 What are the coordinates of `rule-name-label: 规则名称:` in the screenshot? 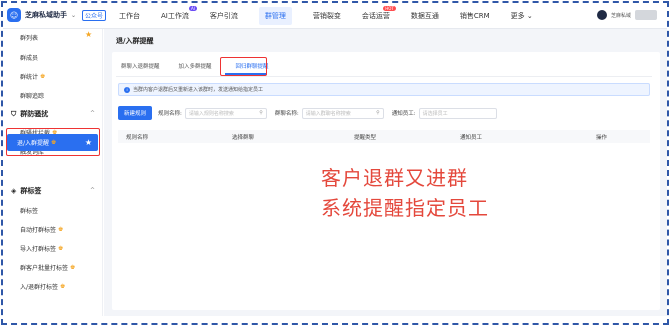 It's located at (170, 114).